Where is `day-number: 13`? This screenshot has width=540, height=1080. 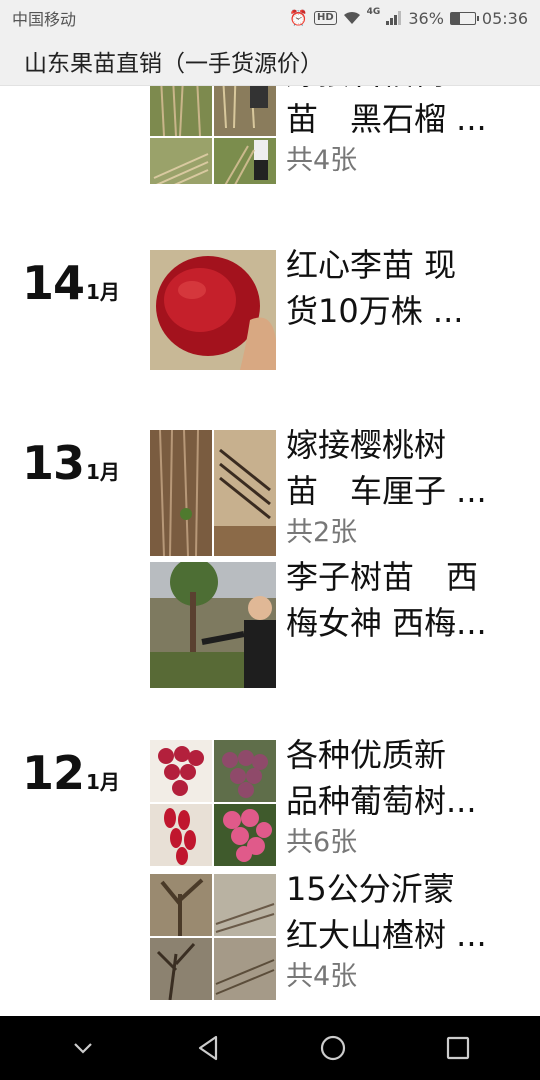
day-number: 13 is located at coordinates (53, 463).